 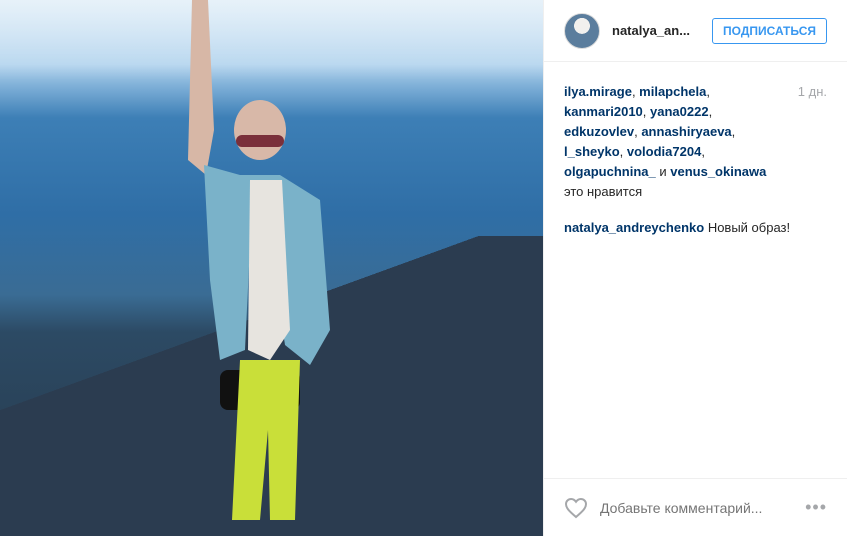 I want to click on liker-link: kanmari2010, so click(x=603, y=111).